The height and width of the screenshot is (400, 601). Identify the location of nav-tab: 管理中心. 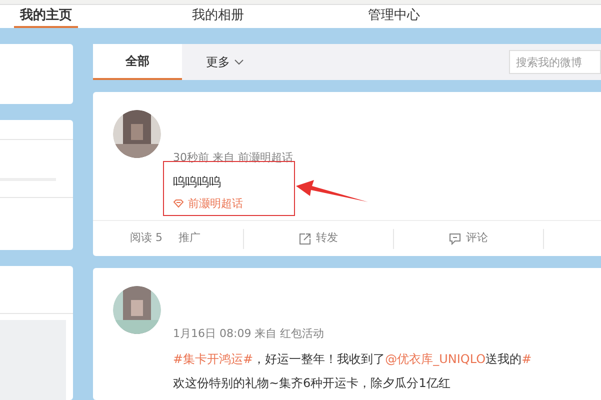
(394, 16).